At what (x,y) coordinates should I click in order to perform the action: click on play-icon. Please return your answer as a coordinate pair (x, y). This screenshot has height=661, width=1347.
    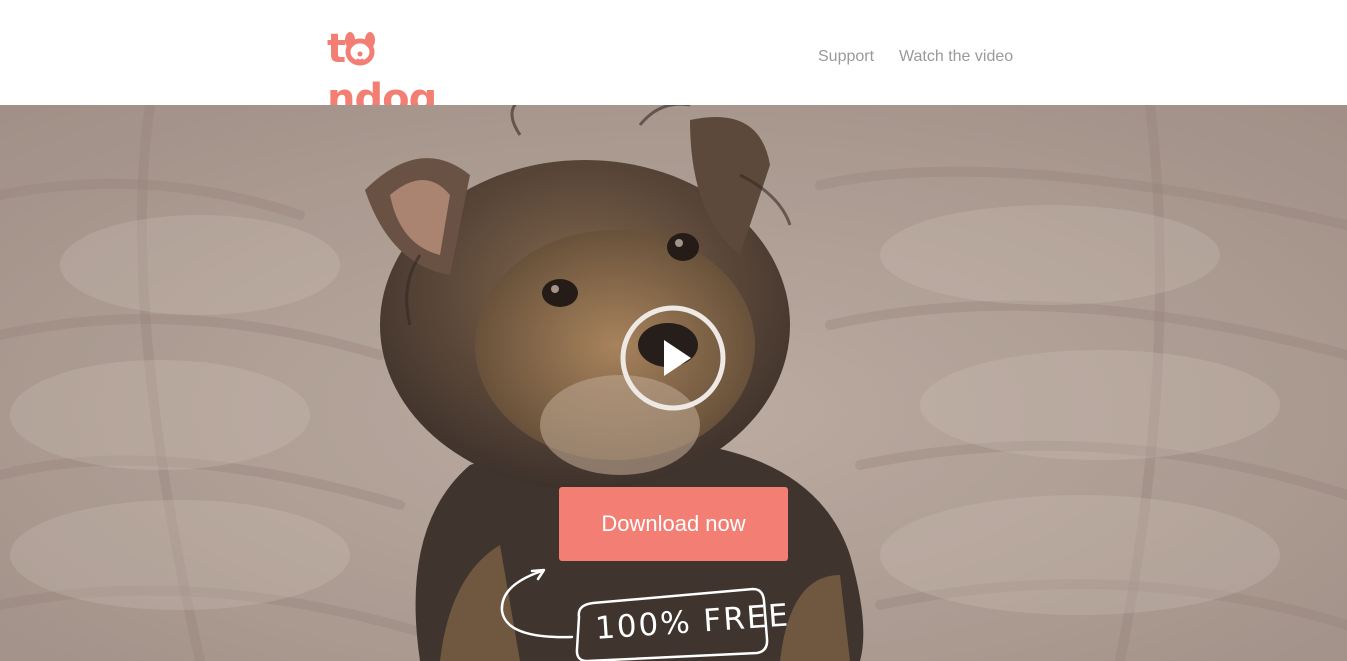
    Looking at the image, I should click on (673, 358).